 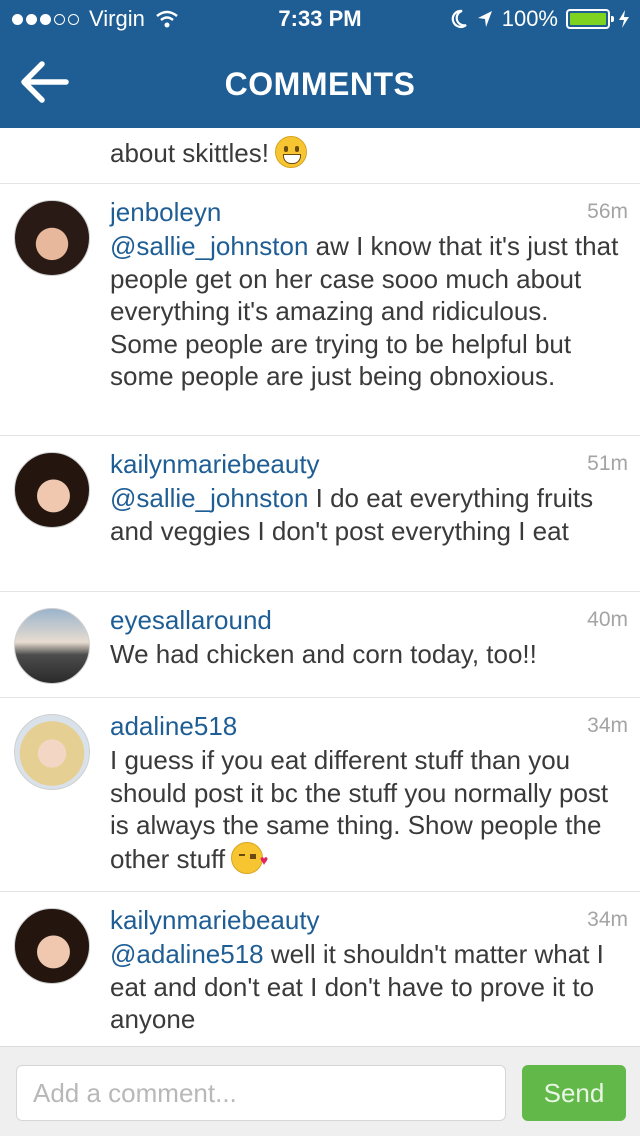 I want to click on comment-username: jenboleyn, so click(x=165, y=212).